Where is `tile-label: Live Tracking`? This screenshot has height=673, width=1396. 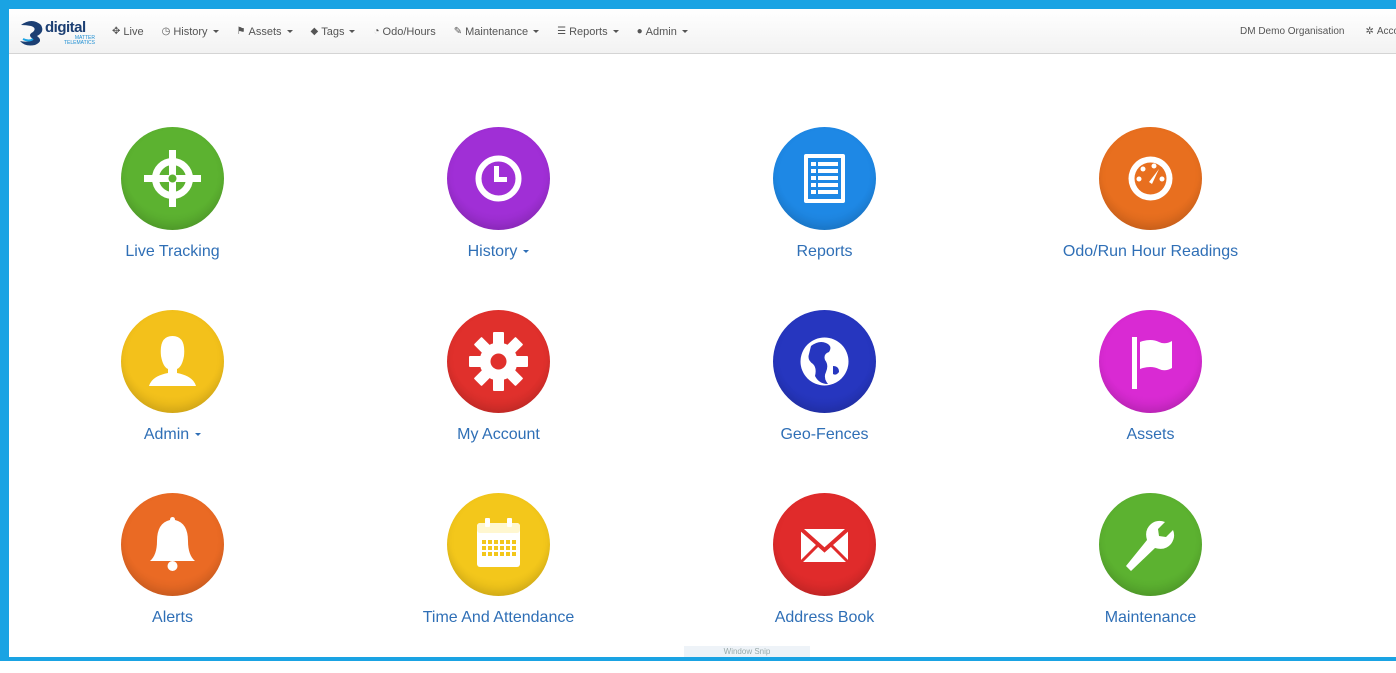 tile-label: Live Tracking is located at coordinates (172, 252).